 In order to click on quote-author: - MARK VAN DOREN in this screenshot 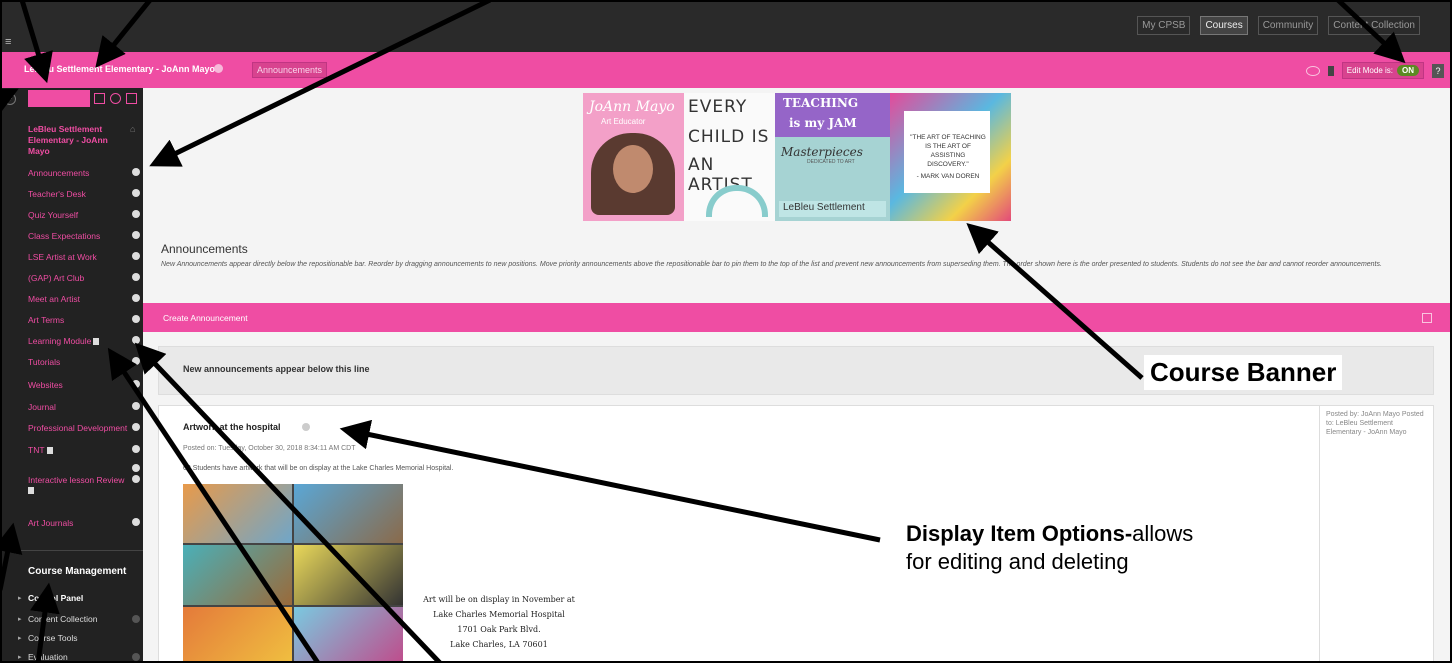, I will do `click(948, 176)`.